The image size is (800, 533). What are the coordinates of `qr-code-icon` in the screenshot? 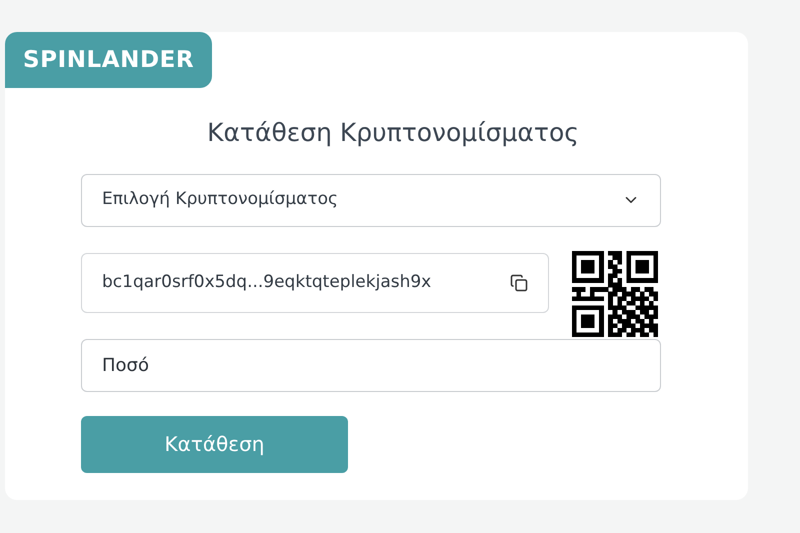 It's located at (615, 293).